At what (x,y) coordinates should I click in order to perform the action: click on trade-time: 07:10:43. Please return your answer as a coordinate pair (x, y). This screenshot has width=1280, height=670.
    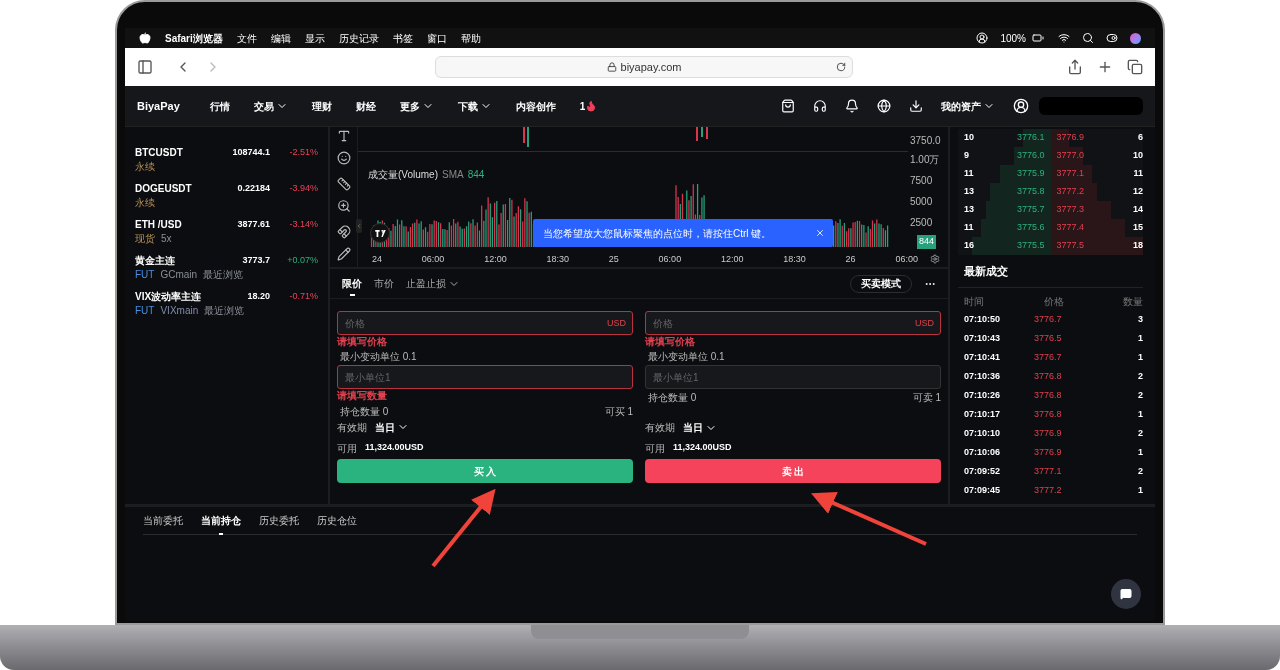
    Looking at the image, I should click on (983, 339).